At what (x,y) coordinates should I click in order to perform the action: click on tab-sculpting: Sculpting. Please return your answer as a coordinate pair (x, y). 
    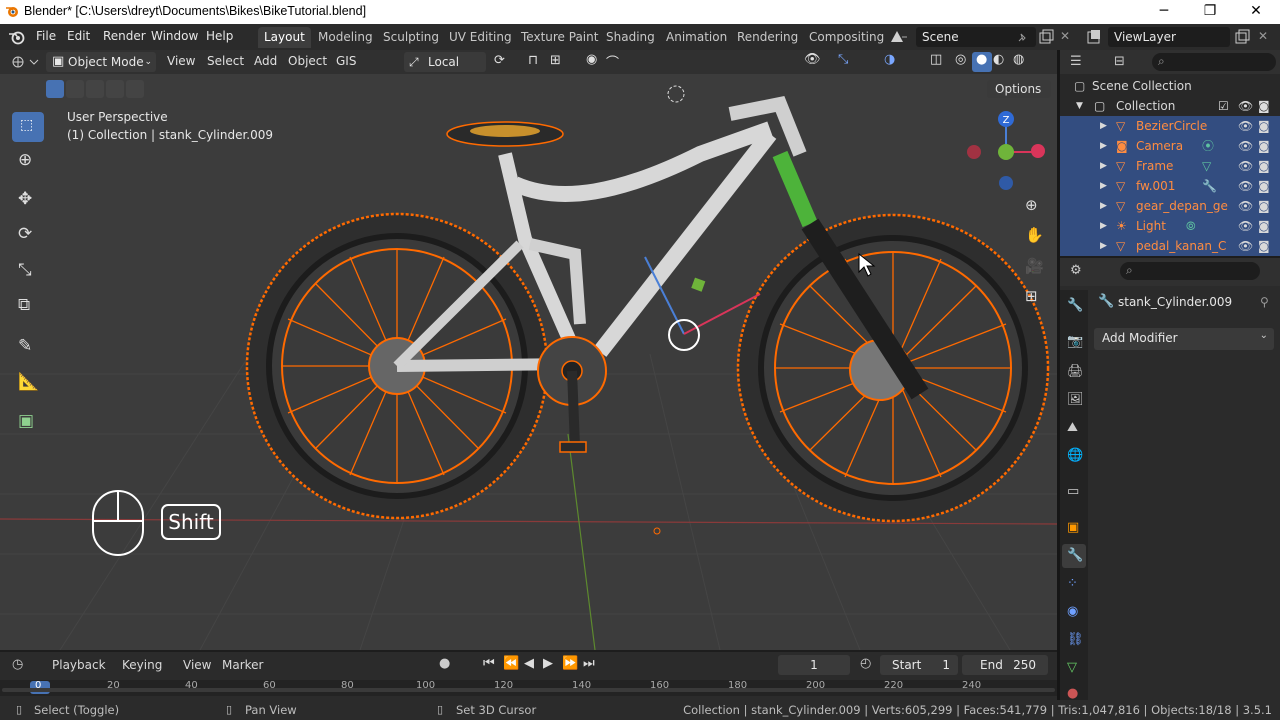
    Looking at the image, I should click on (411, 37).